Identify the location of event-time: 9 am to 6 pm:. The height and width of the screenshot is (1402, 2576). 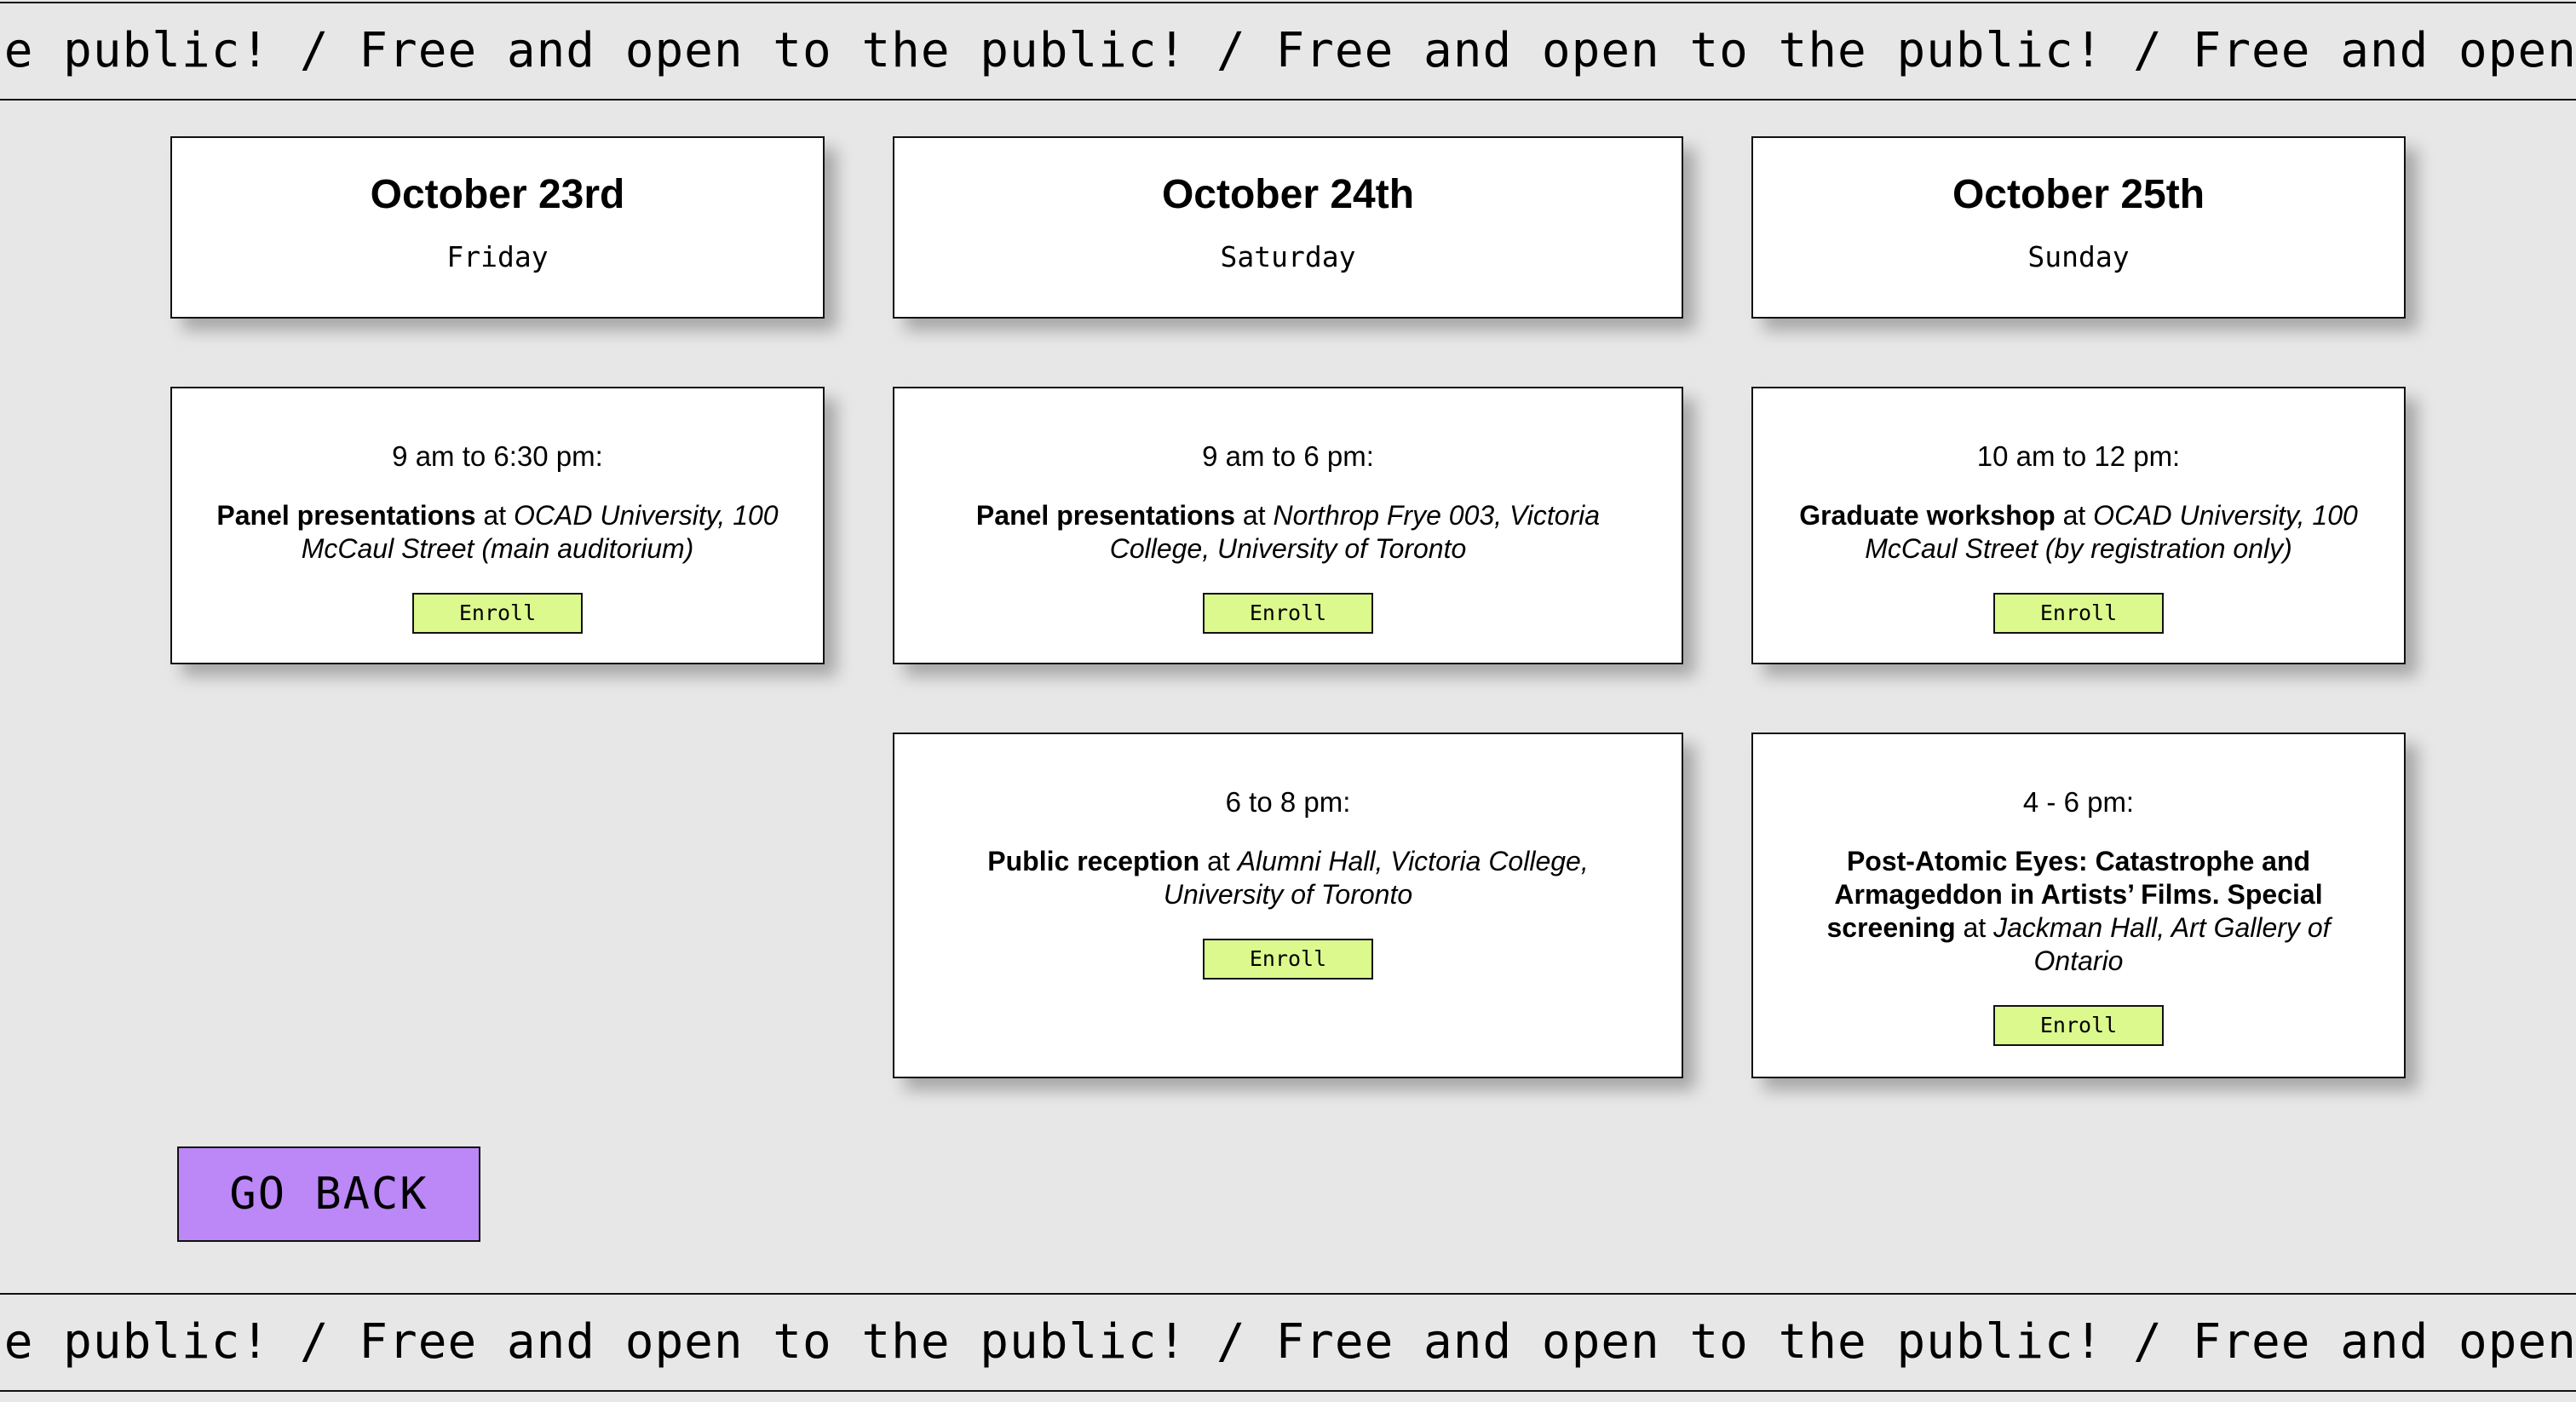
(1288, 456).